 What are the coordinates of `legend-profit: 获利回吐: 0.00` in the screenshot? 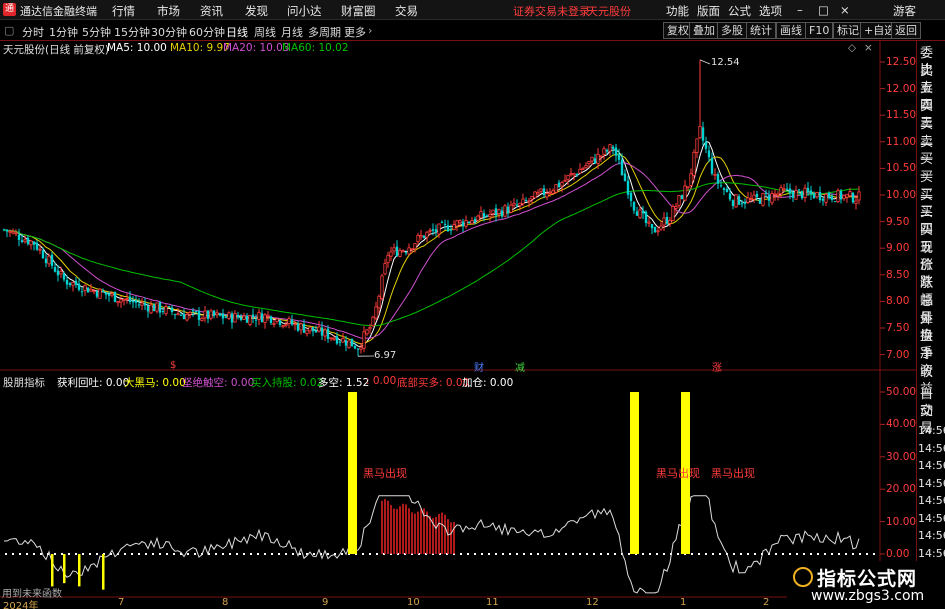 It's located at (93, 383).